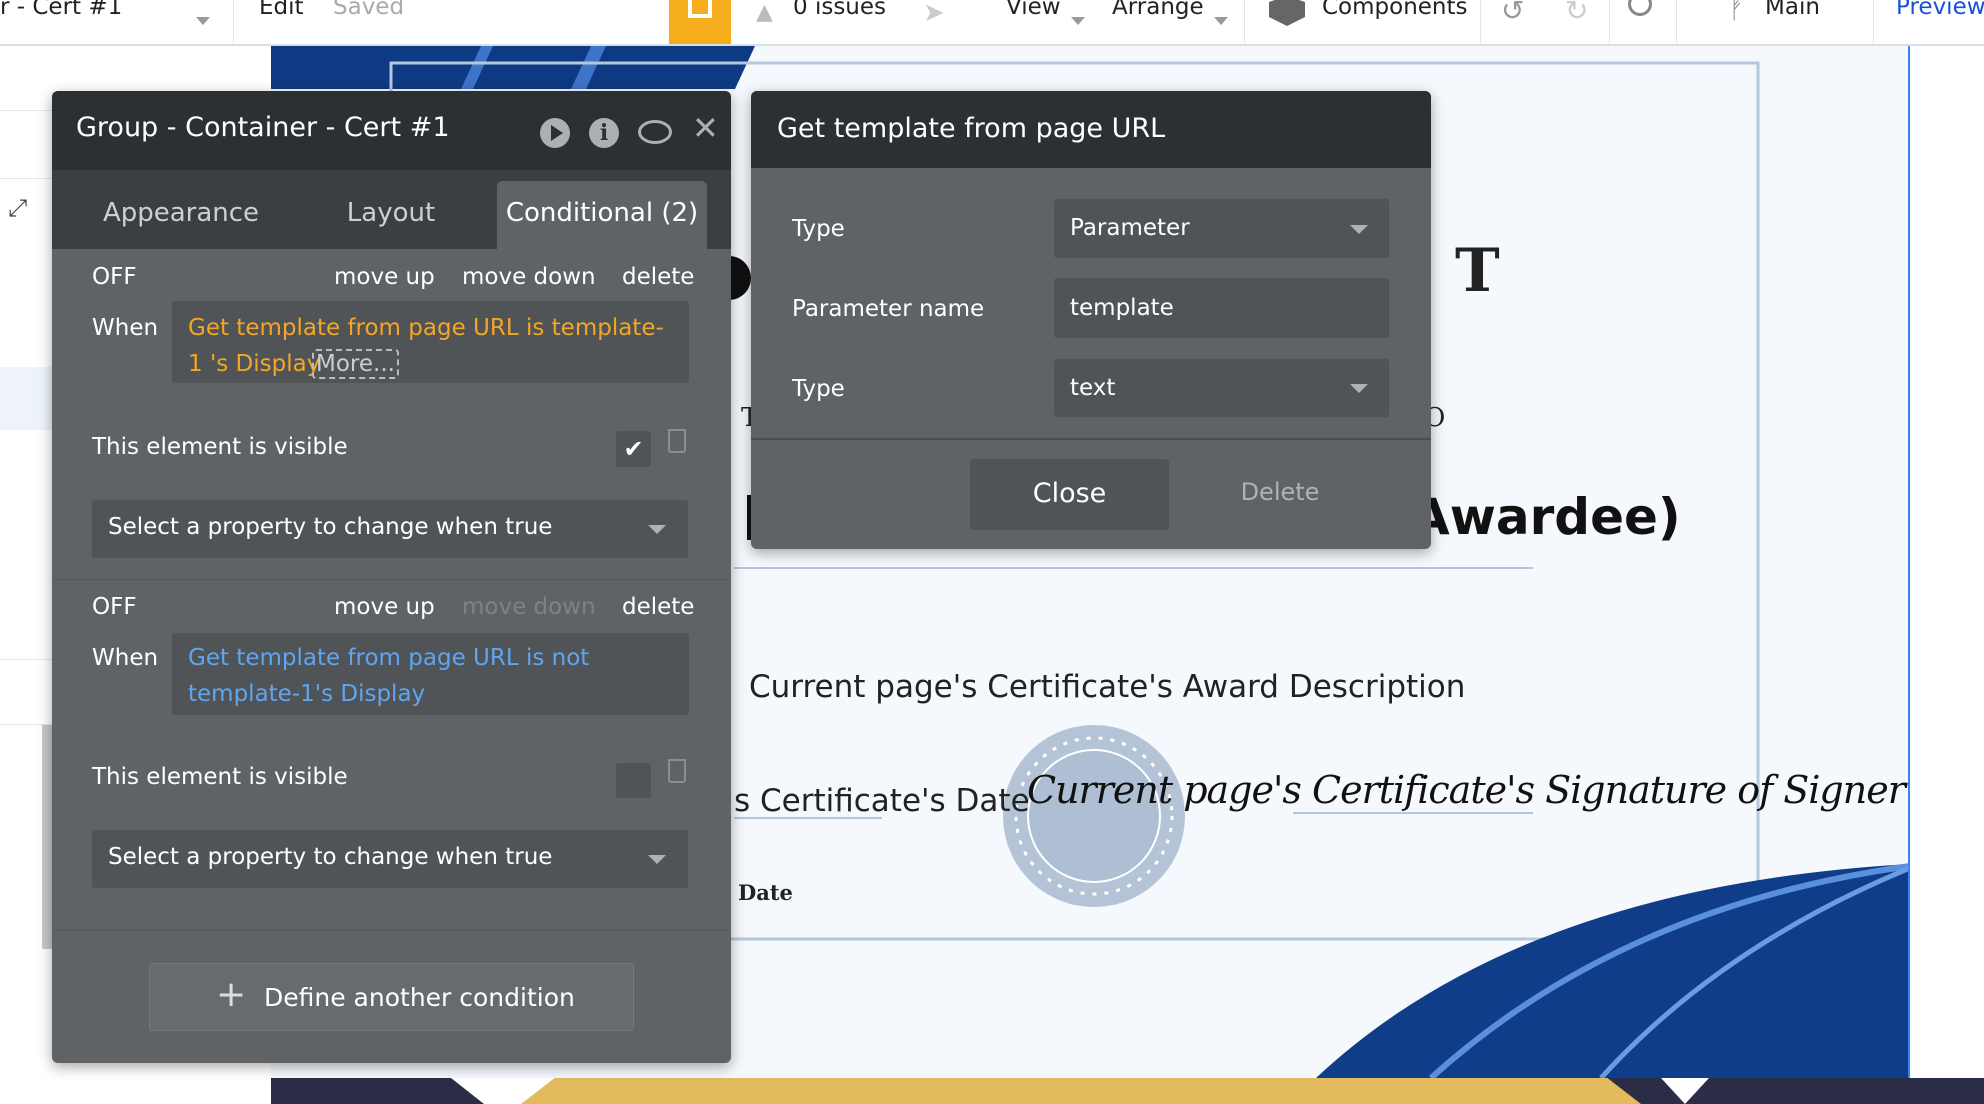 This screenshot has height=1104, width=1984. I want to click on close-button: Close, so click(1069, 494).